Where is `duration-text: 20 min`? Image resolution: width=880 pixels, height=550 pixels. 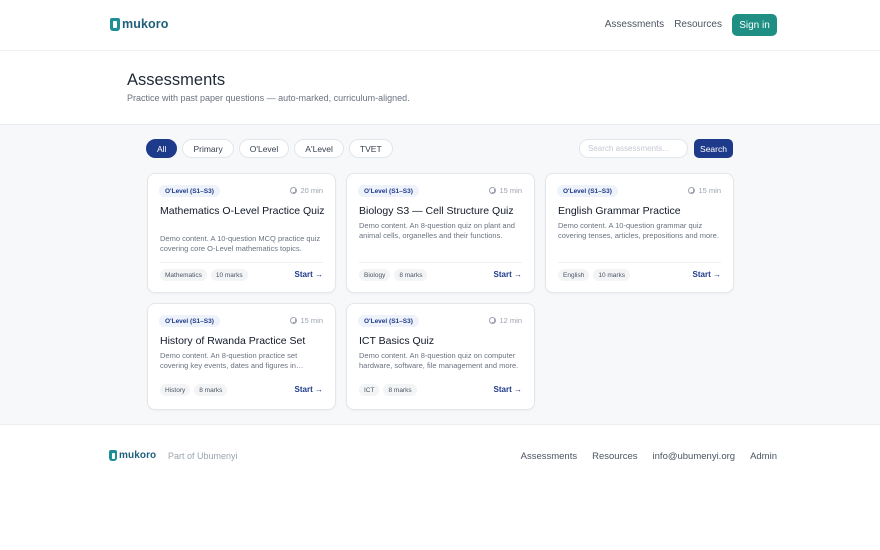
duration-text: 20 min is located at coordinates (311, 190).